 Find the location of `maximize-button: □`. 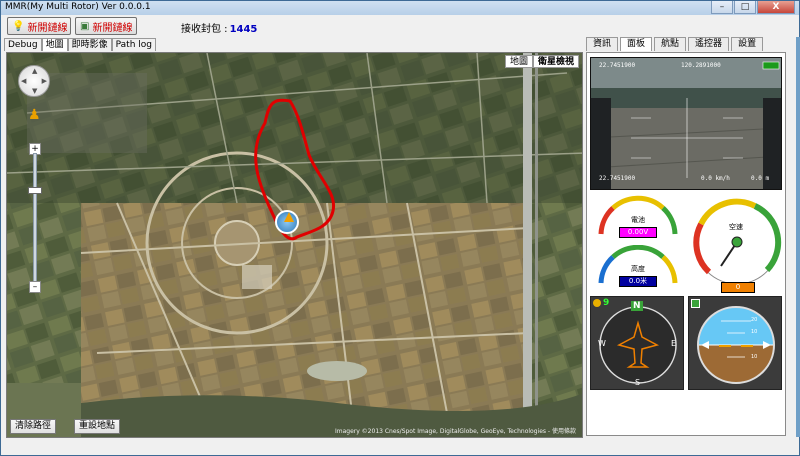

maximize-button: □ is located at coordinates (745, 7).